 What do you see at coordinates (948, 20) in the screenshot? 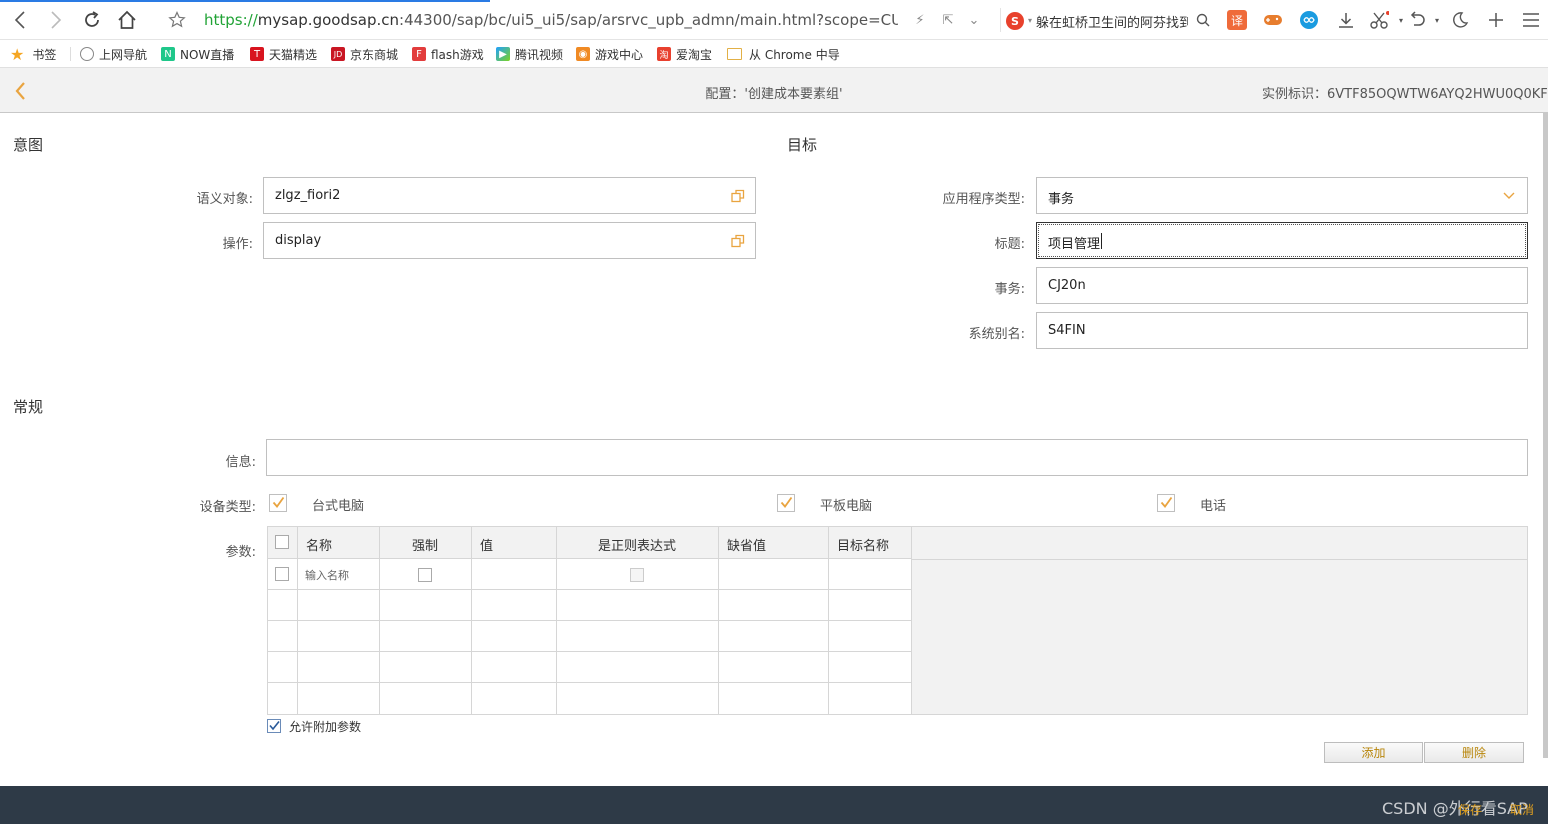
I see `share-icon: ⇱` at bounding box center [948, 20].